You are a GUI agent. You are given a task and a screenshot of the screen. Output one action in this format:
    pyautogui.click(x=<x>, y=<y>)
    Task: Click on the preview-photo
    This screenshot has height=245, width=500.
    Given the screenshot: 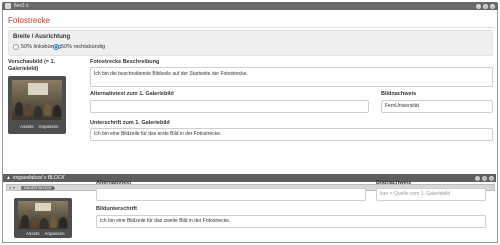 What is the action you would take?
    pyautogui.click(x=37, y=100)
    